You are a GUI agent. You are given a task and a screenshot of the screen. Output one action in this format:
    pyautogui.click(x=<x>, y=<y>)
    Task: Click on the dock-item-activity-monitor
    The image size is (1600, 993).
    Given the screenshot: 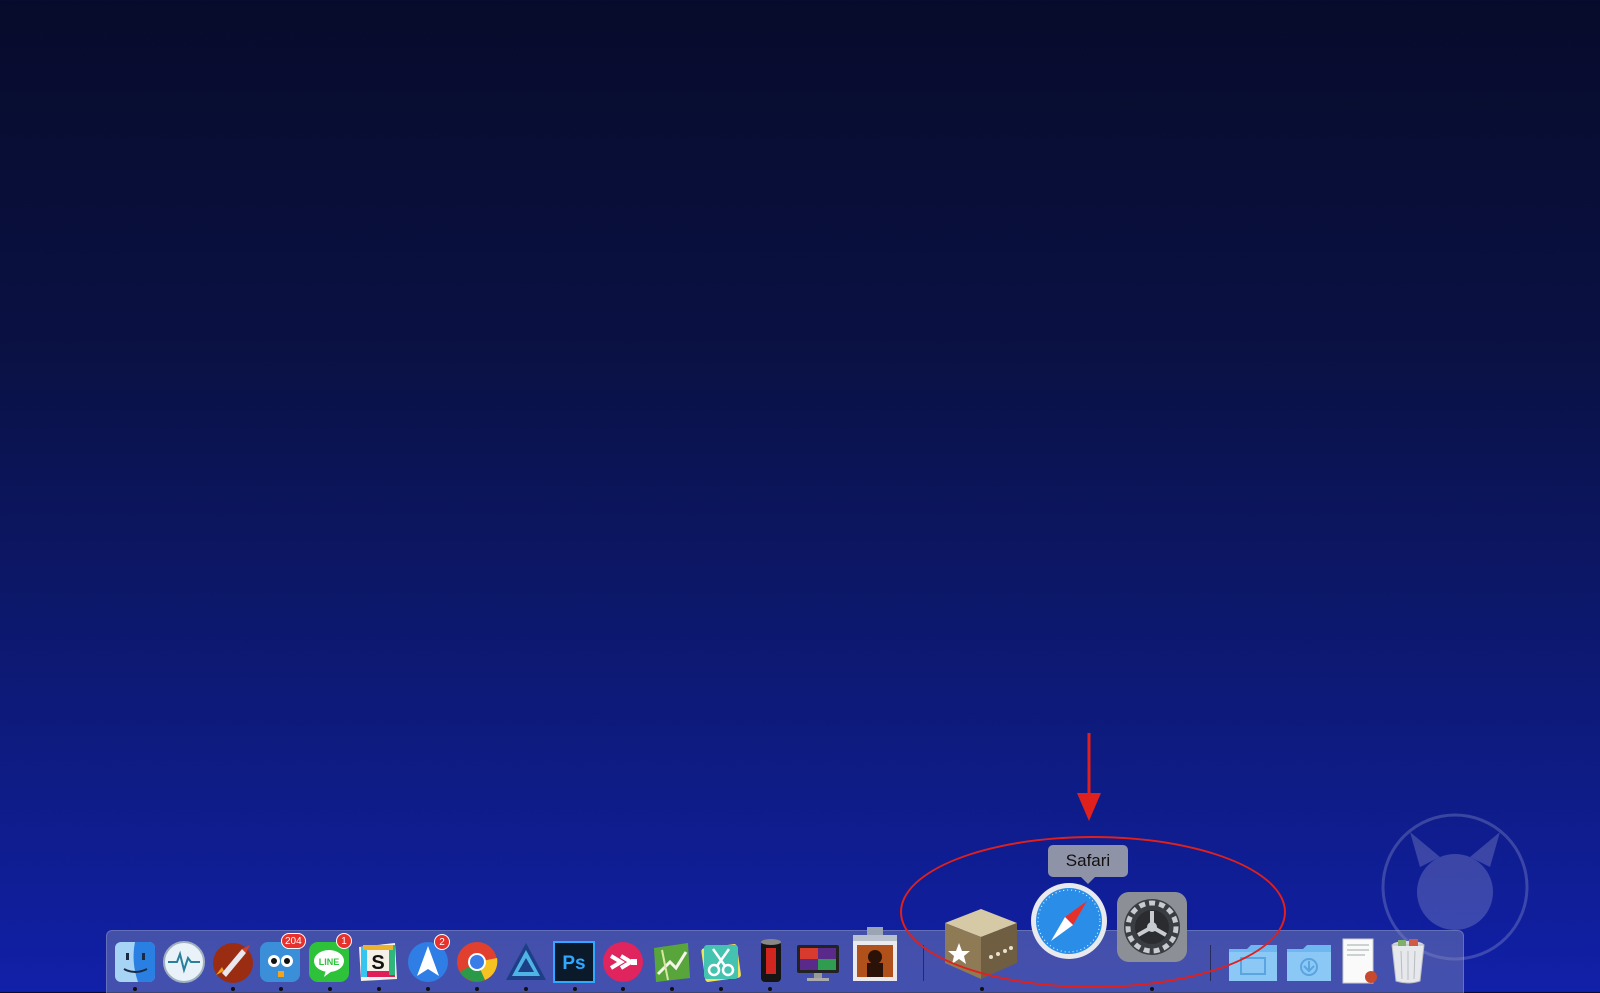 What is the action you would take?
    pyautogui.click(x=184, y=962)
    